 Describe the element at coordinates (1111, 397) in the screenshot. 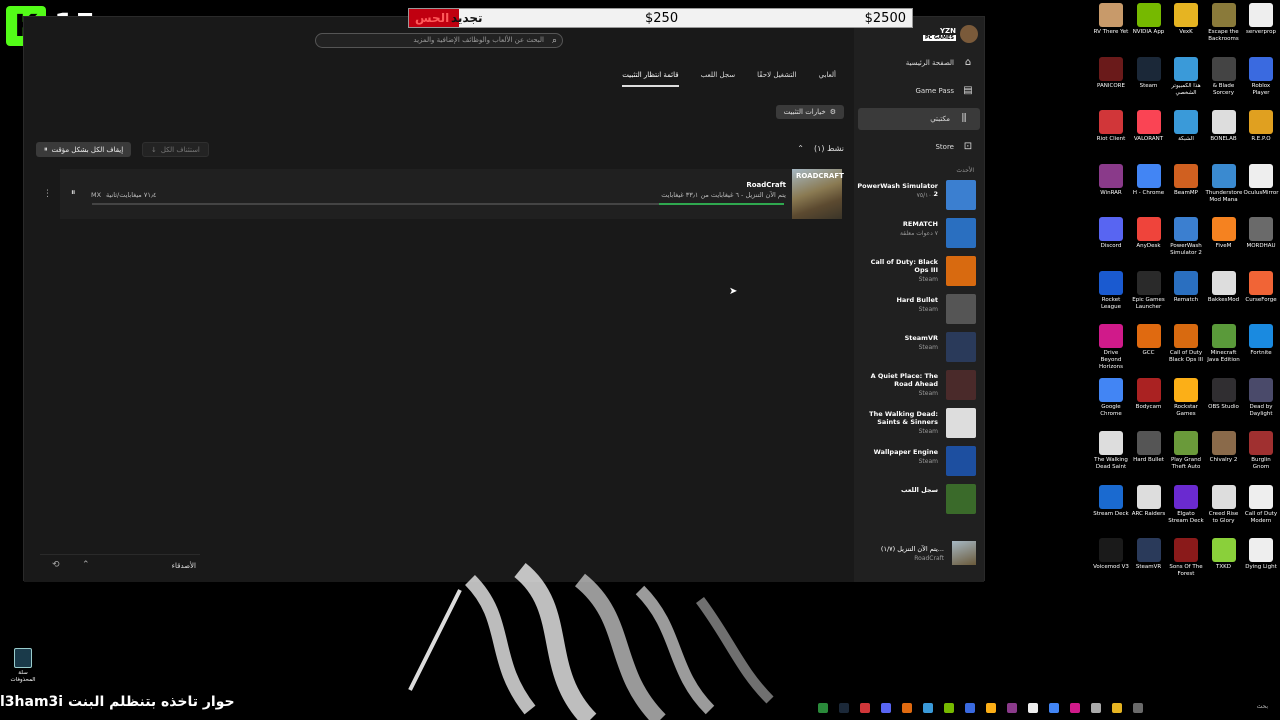

I see `desktop-shortcut: Google Chrome` at that location.